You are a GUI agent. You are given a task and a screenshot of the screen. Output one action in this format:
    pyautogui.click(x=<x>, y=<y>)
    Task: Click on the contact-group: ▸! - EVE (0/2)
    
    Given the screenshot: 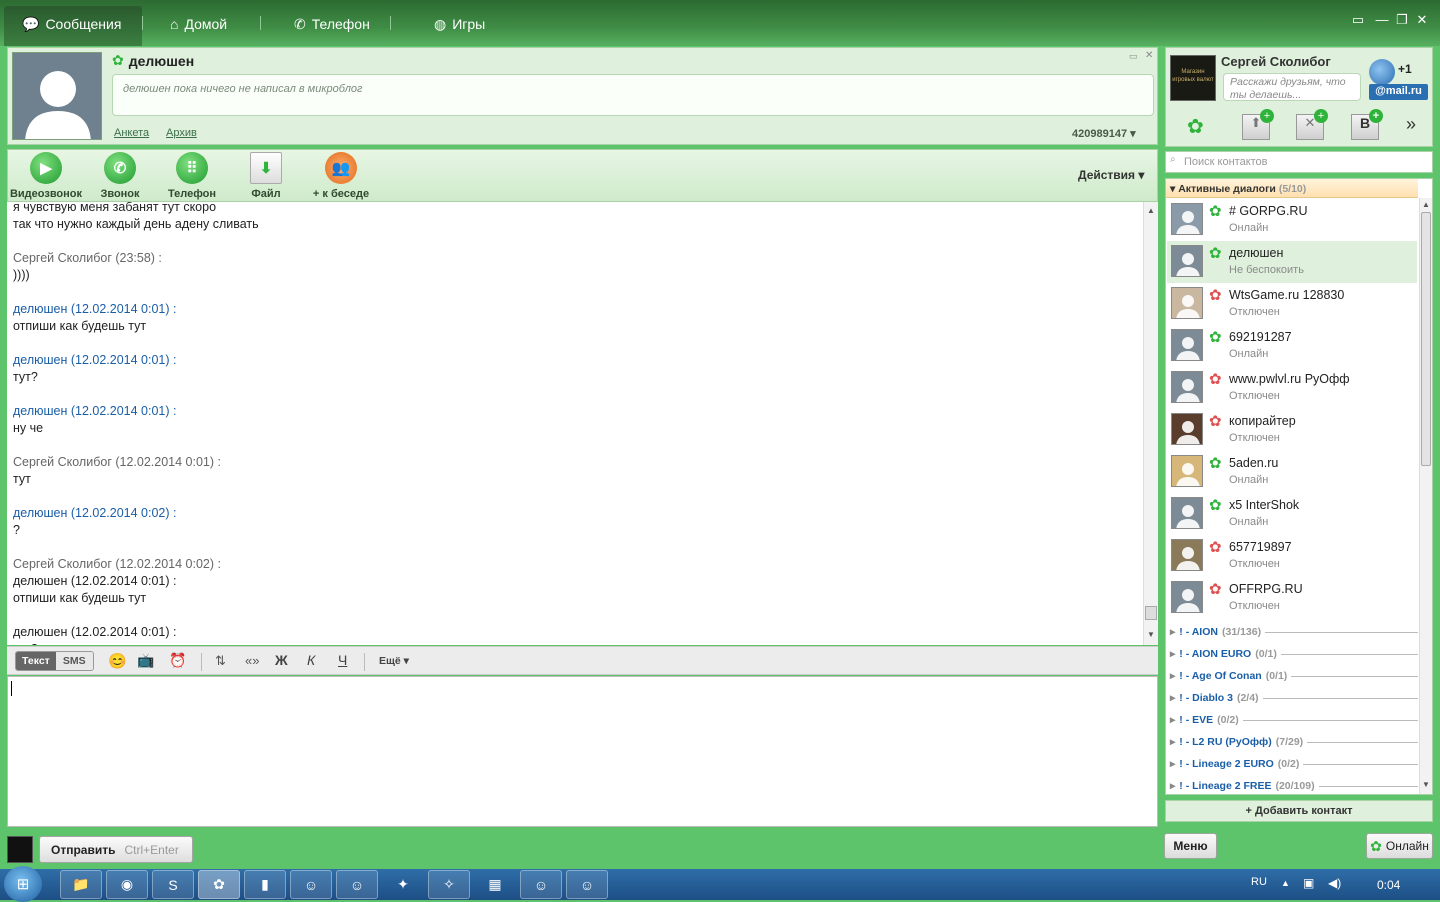 What is the action you would take?
    pyautogui.click(x=1294, y=720)
    